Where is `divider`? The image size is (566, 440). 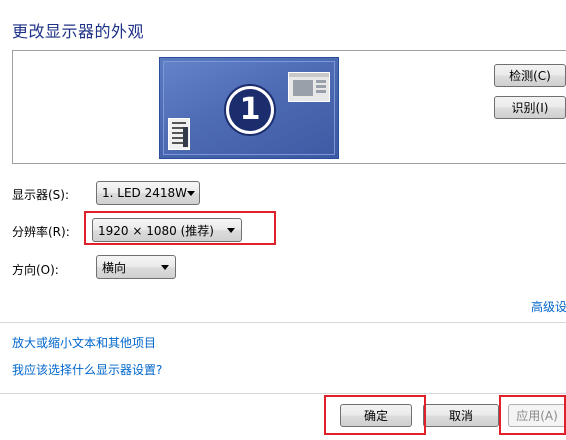 divider is located at coordinates (283, 322).